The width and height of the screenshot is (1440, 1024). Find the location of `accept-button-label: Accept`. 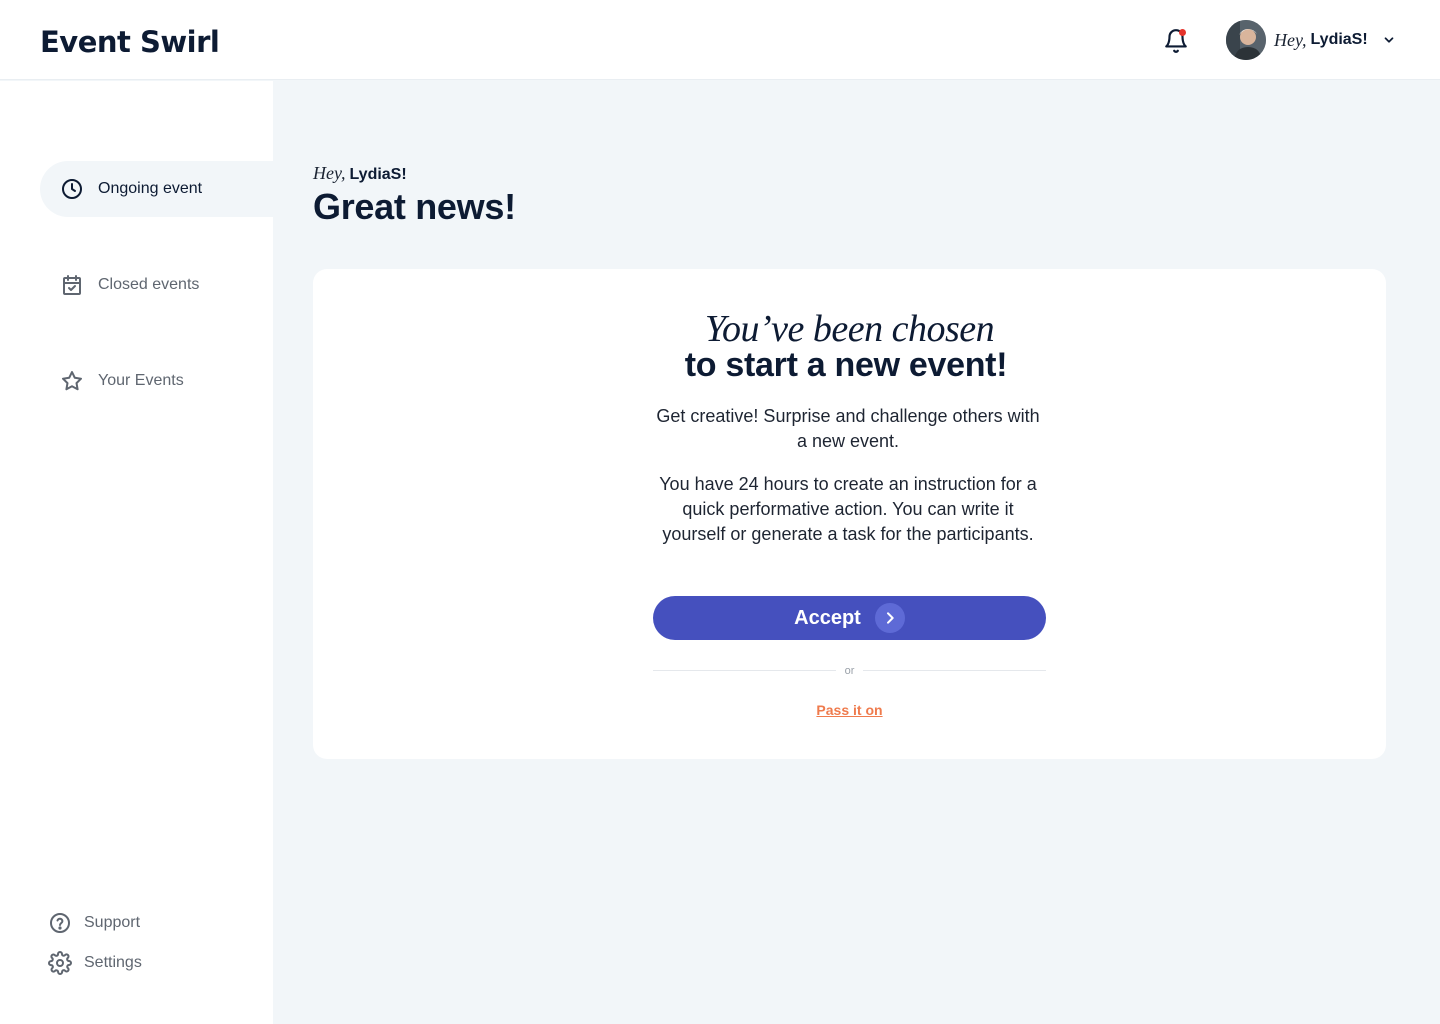

accept-button-label: Accept is located at coordinates (827, 617).